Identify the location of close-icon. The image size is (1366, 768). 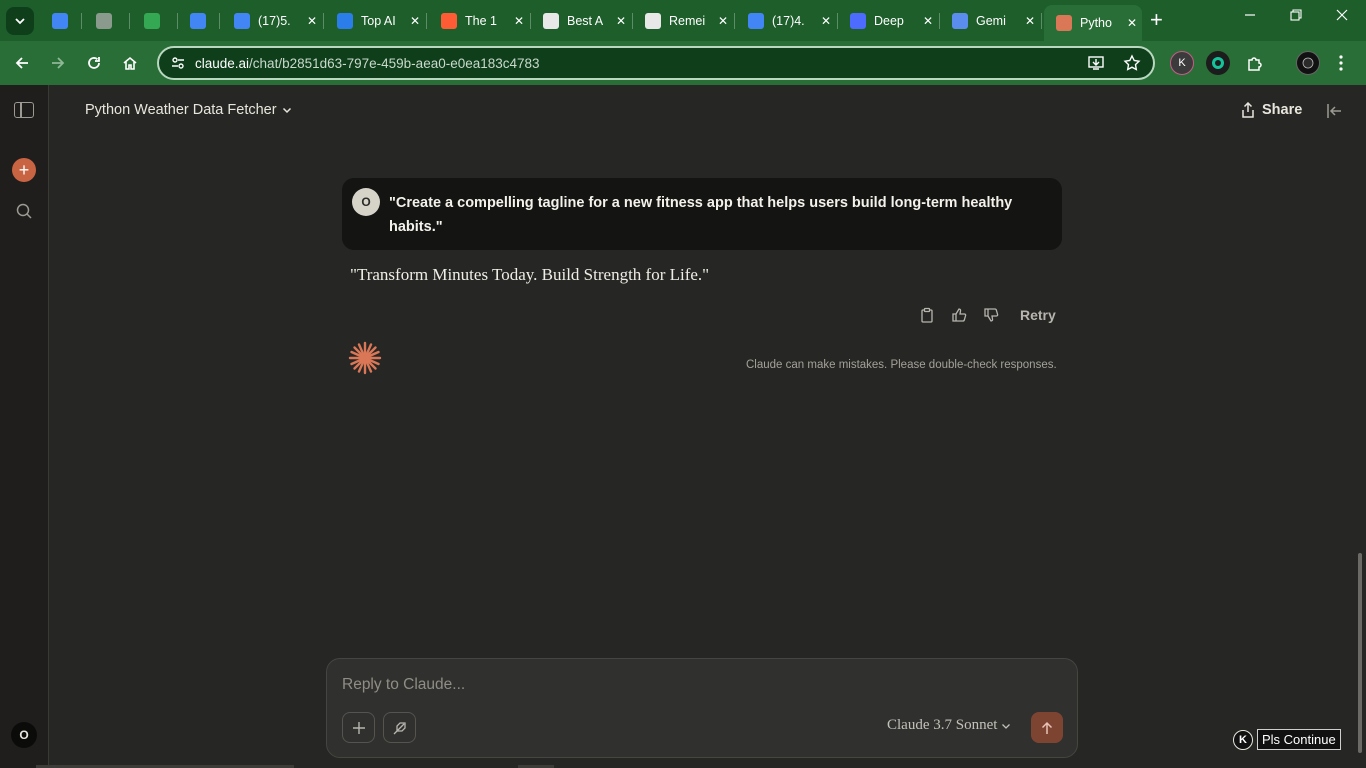
(1342, 15).